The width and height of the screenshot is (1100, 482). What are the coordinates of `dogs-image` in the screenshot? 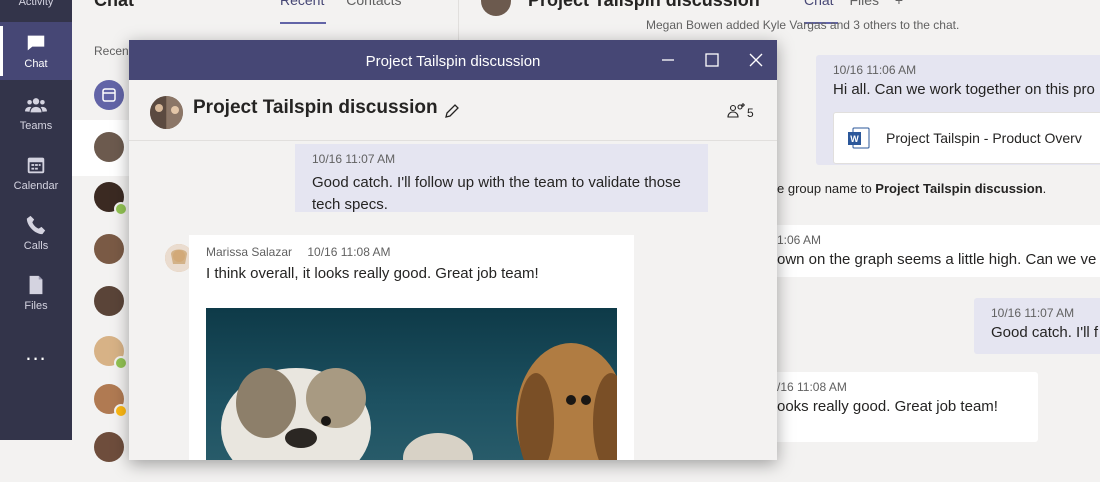 It's located at (425, 401).